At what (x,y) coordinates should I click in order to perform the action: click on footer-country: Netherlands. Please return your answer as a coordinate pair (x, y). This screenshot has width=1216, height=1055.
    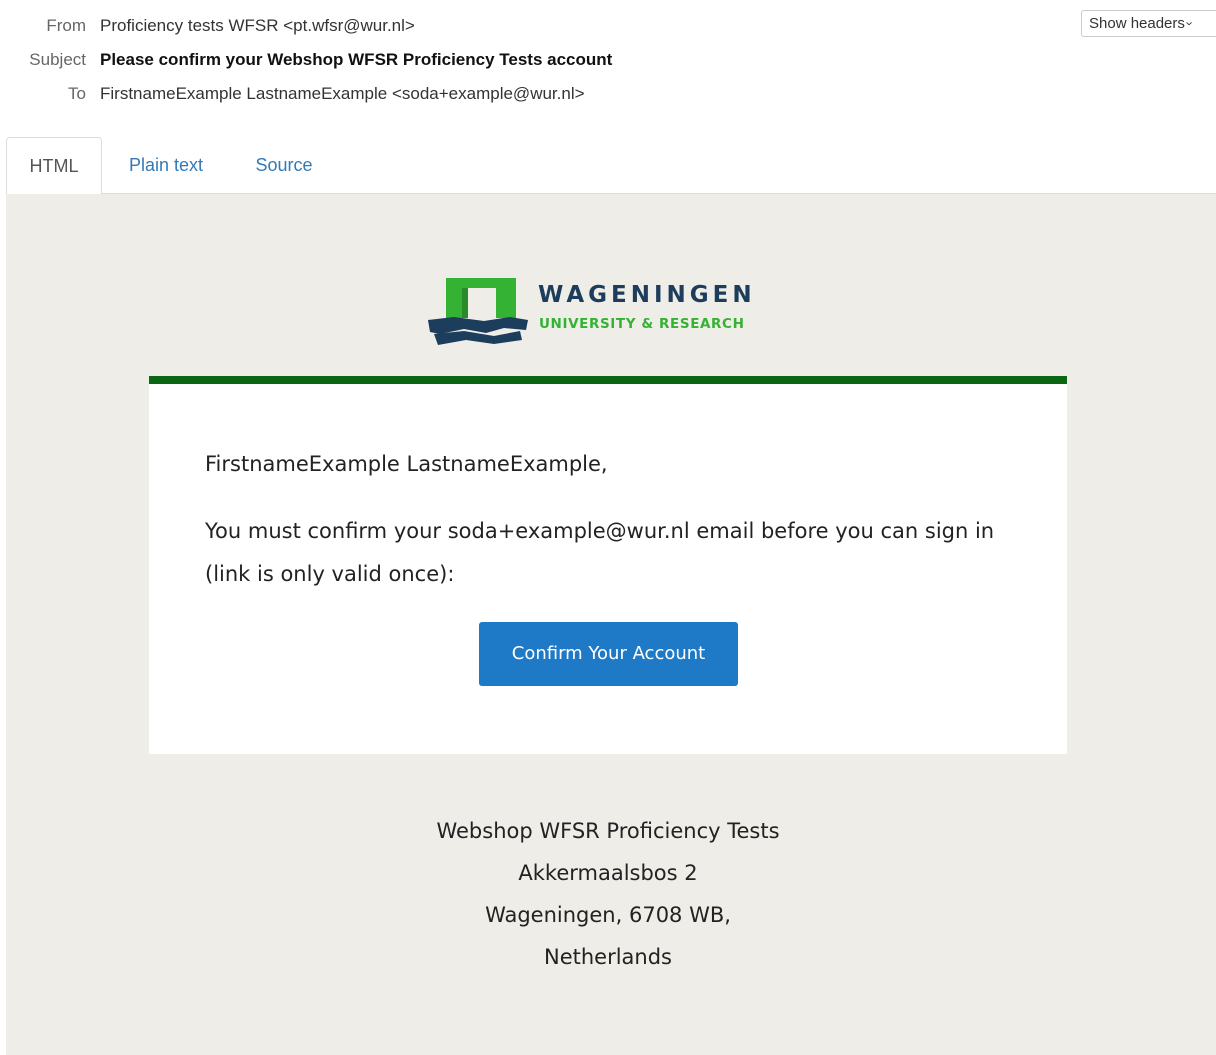
    Looking at the image, I should click on (607, 957).